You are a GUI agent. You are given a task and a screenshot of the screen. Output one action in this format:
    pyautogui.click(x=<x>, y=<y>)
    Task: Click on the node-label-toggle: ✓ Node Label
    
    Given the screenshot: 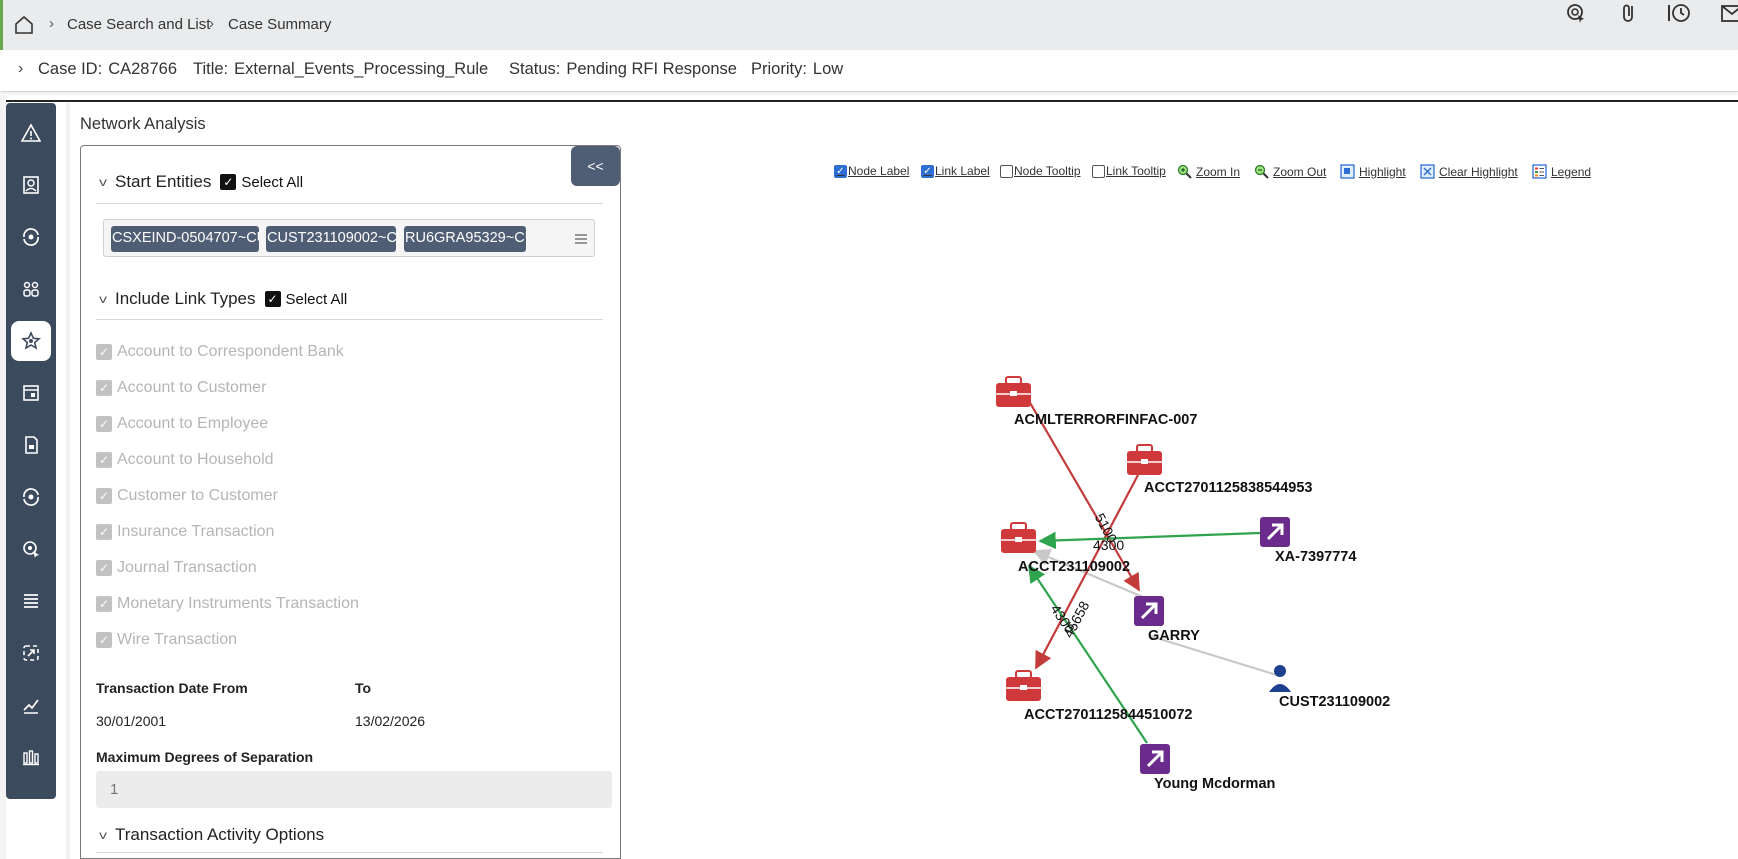 What is the action you would take?
    pyautogui.click(x=871, y=171)
    